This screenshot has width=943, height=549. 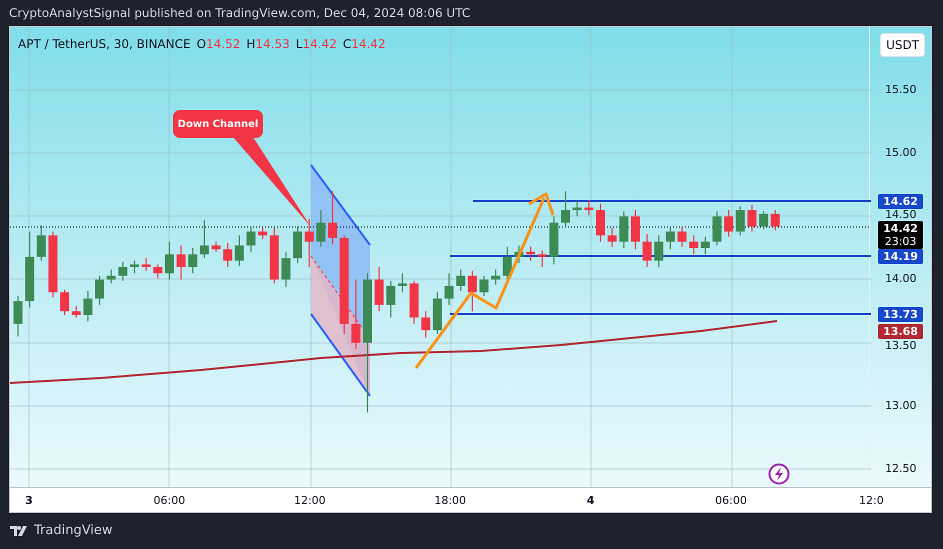 What do you see at coordinates (900, 228) in the screenshot?
I see `price-value: 14.42` at bounding box center [900, 228].